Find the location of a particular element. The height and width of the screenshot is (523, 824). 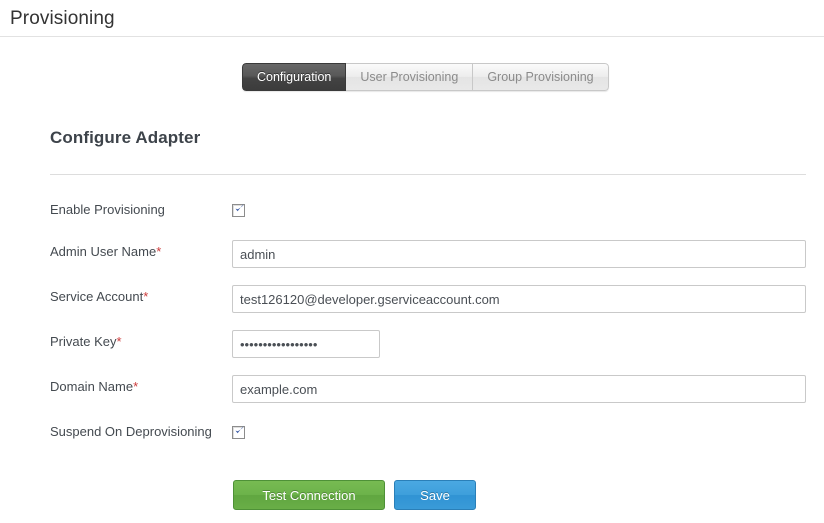

control-domain-name is located at coordinates (519, 389).